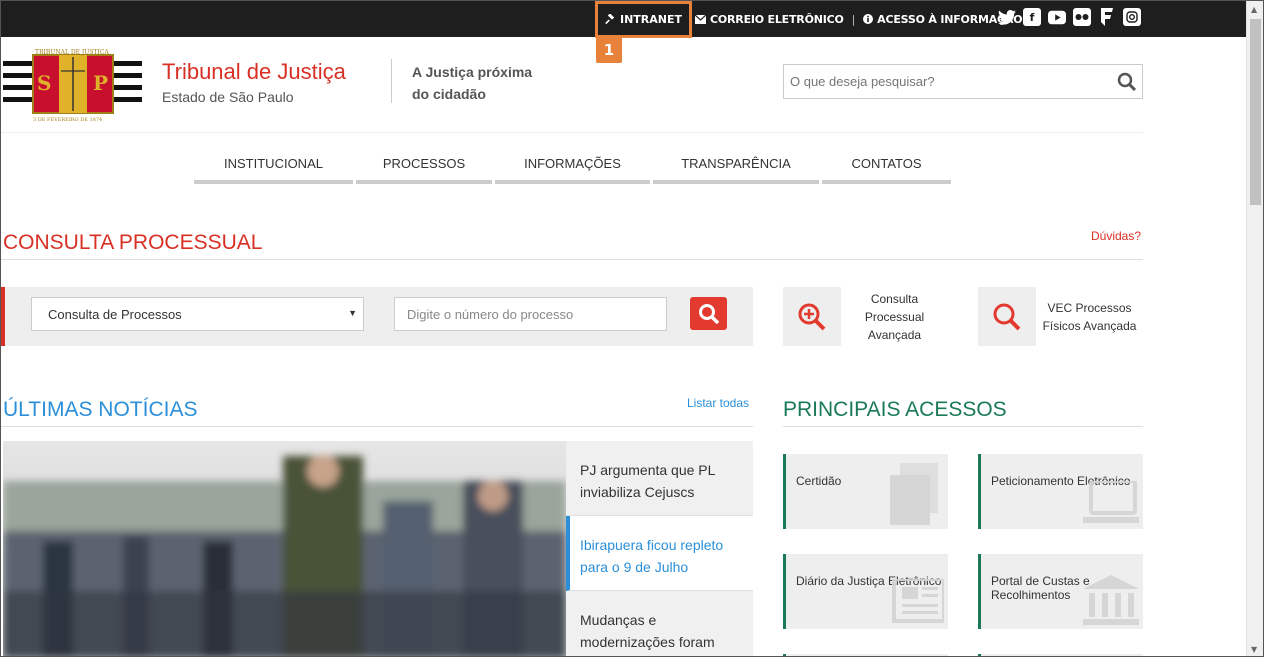 The width and height of the screenshot is (1264, 657). What do you see at coordinates (273, 165) in the screenshot?
I see `nav-institucional: INSTITUCIONAL` at bounding box center [273, 165].